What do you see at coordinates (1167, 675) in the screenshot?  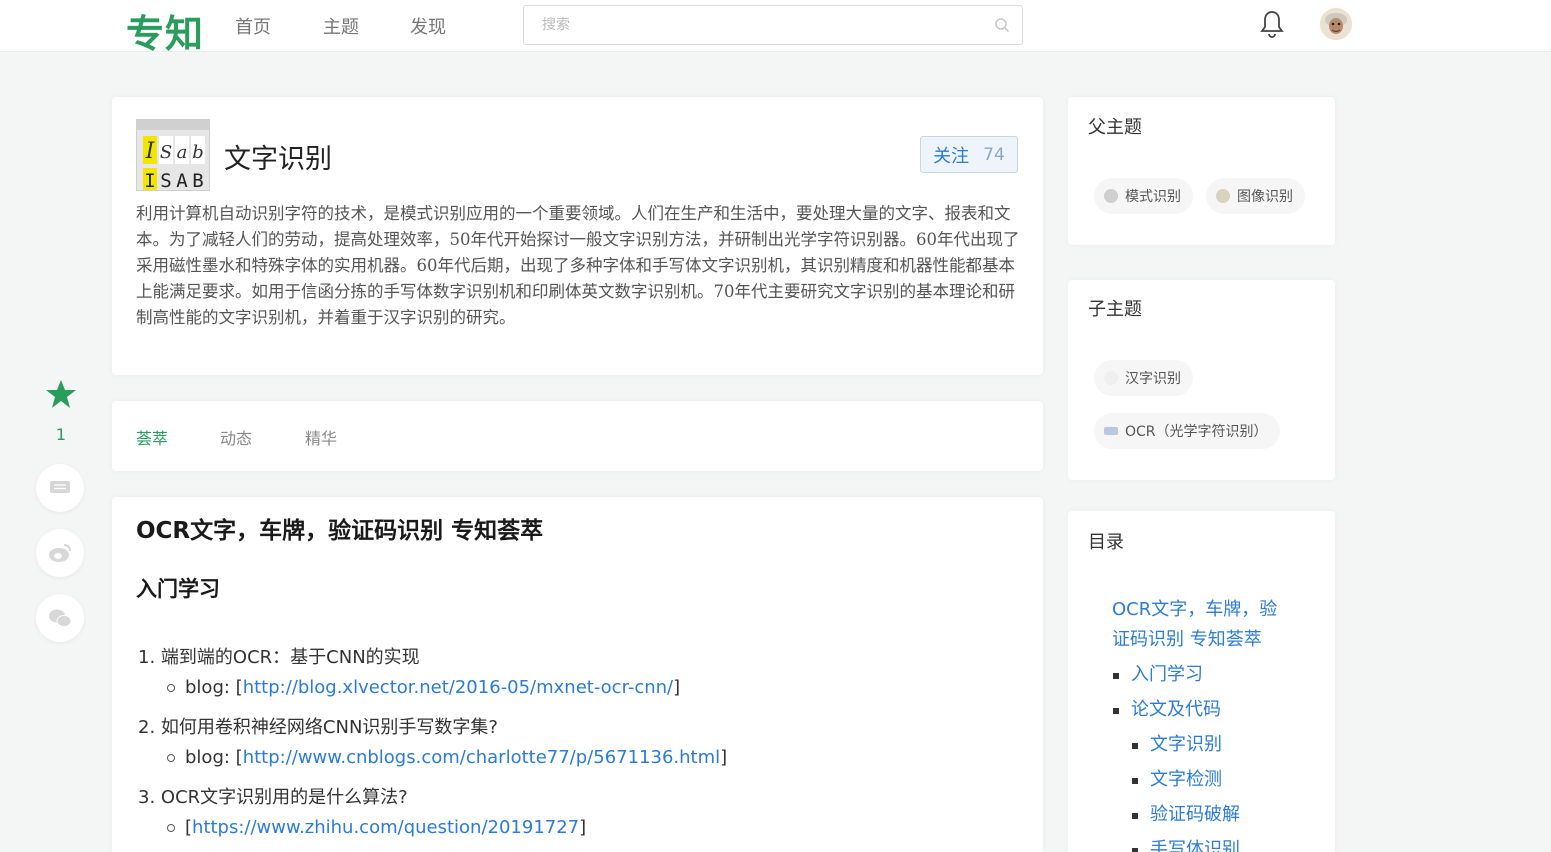 I see `toc-link: 入门学习` at bounding box center [1167, 675].